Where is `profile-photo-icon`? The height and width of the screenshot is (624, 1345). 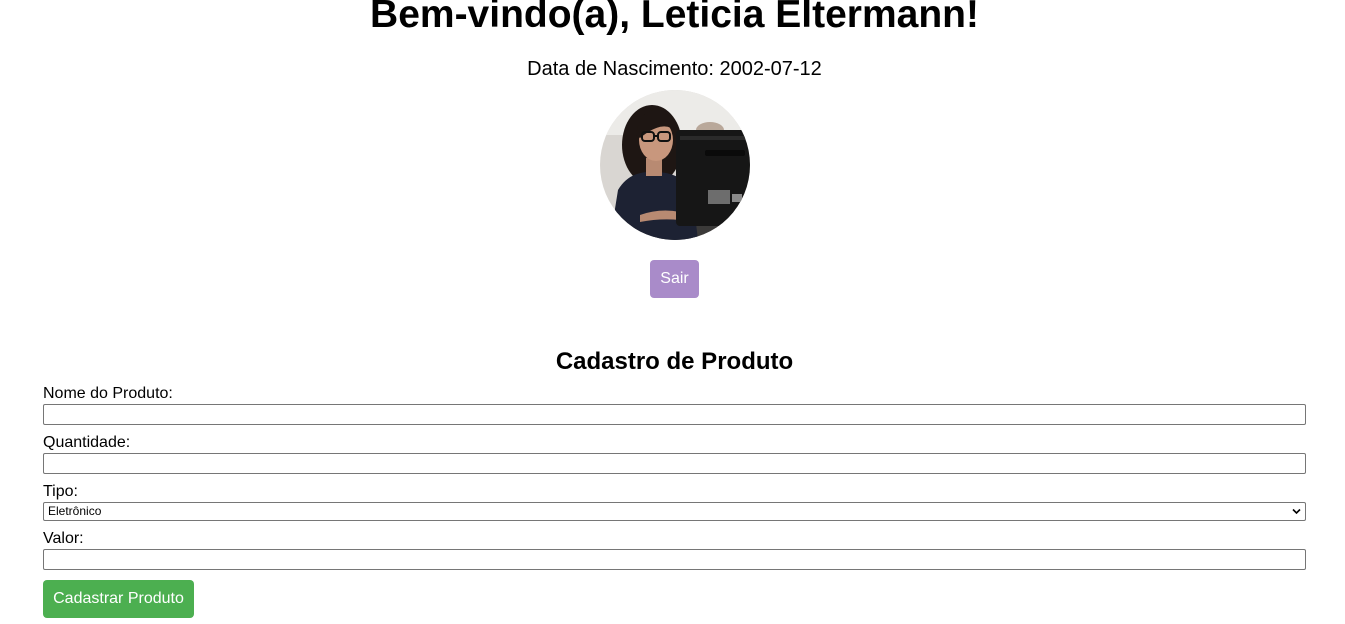
profile-photo-icon is located at coordinates (675, 165).